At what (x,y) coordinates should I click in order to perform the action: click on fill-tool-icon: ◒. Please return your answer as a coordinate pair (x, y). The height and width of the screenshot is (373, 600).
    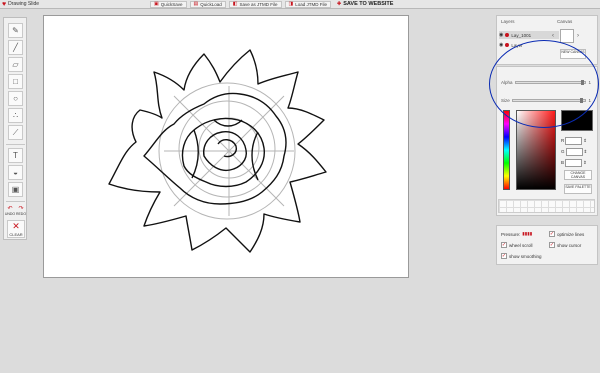
    Looking at the image, I should click on (15, 172).